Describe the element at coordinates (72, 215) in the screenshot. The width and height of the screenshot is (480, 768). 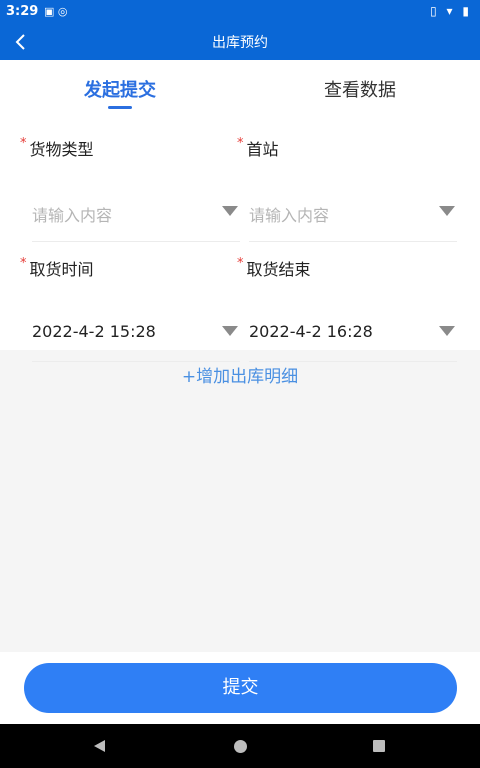
I see `cargo-type-placeholder: 请输入内容` at that location.